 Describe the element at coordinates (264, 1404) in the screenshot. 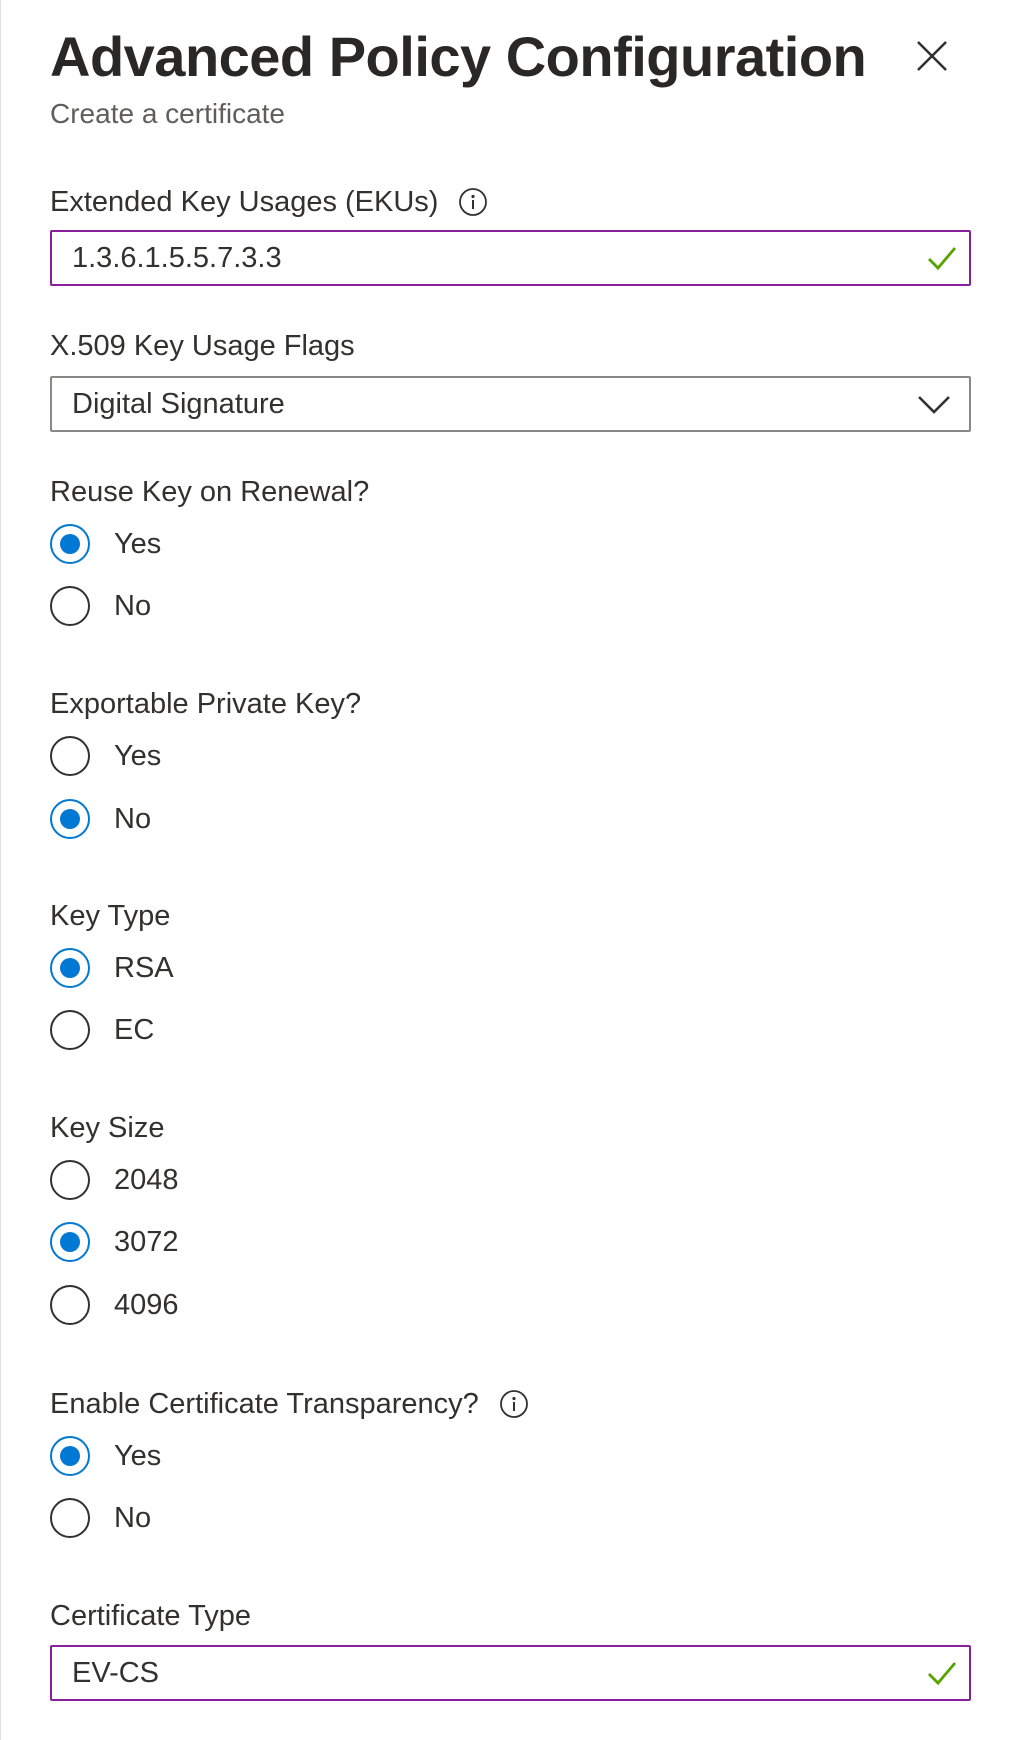

I see `transparency-label: Enable Certificate Transparency?` at that location.